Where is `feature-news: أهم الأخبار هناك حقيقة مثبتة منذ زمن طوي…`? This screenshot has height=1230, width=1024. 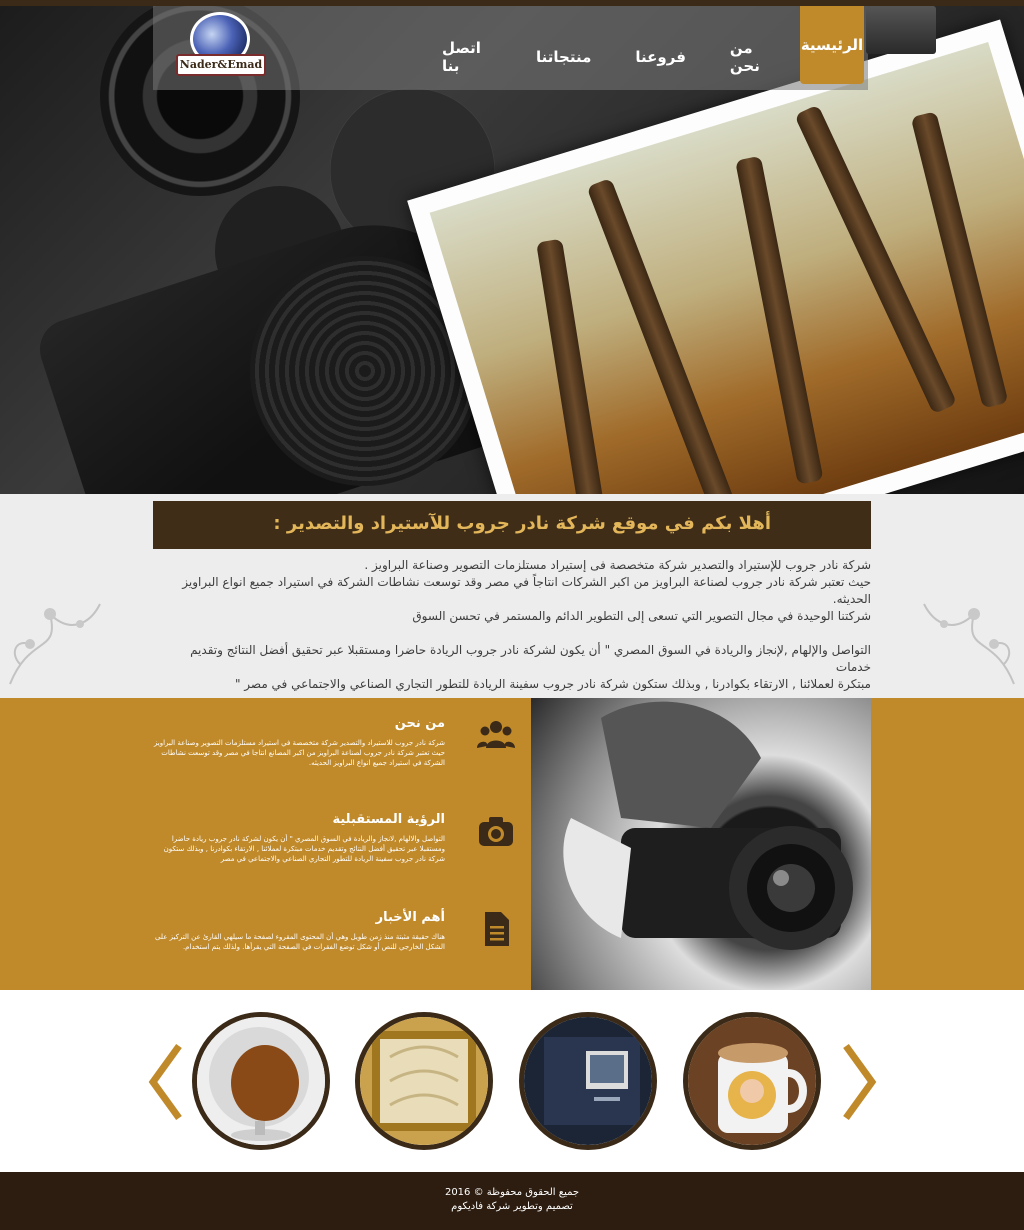 feature-news: أهم الأخبار هناك حقيقة مثبتة منذ زمن طوي… is located at coordinates (334, 947).